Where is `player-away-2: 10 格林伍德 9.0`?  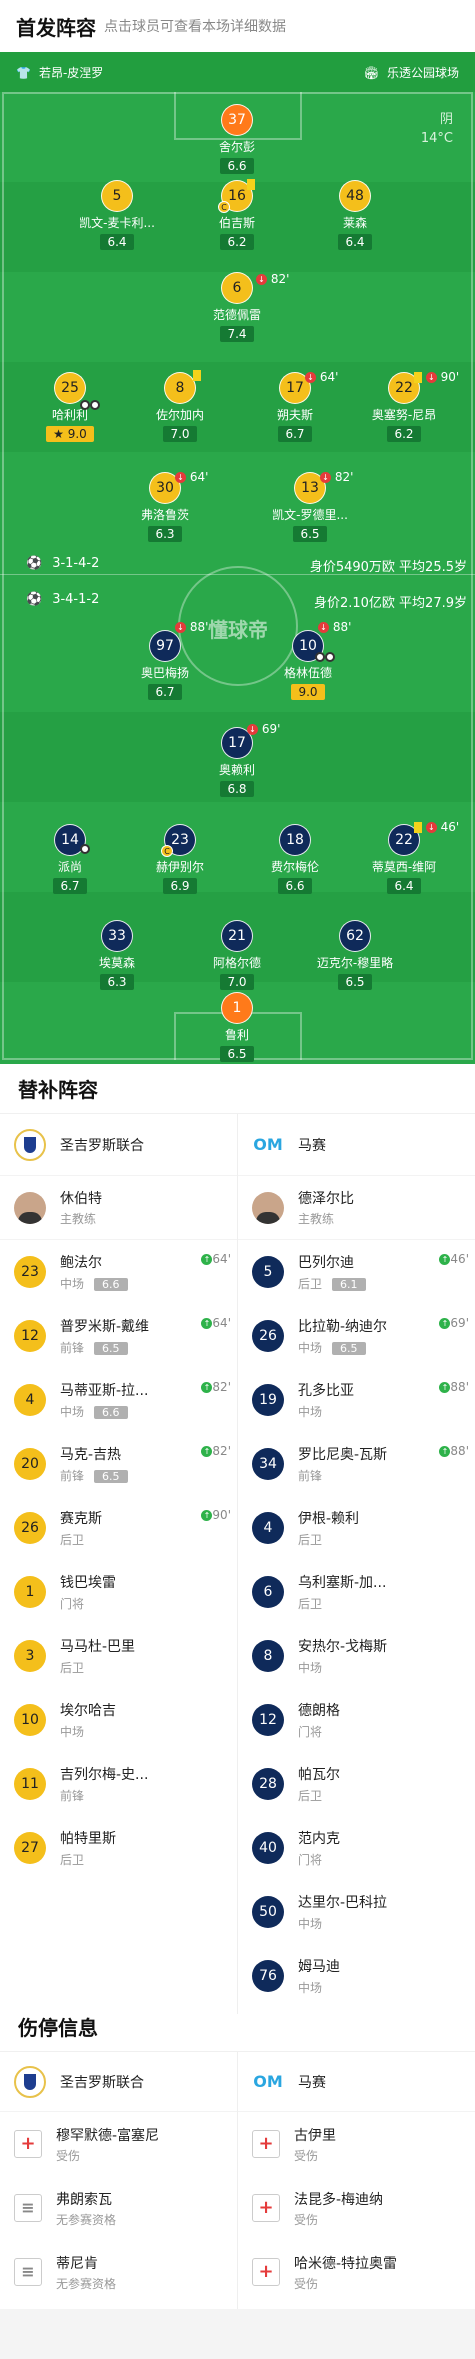
player-away-2: 10 格林伍德 9.0 is located at coordinates (308, 665).